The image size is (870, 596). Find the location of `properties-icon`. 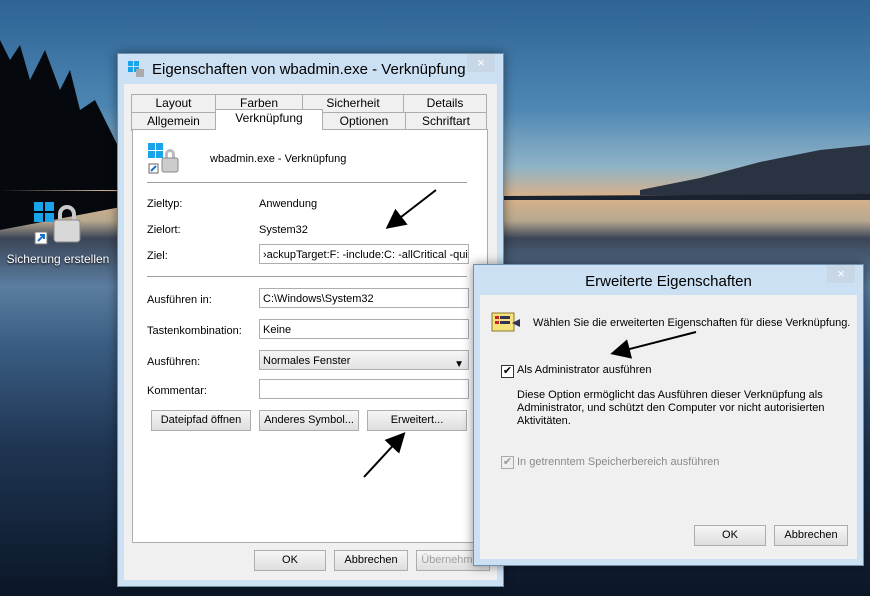

properties-icon is located at coordinates (506, 323).